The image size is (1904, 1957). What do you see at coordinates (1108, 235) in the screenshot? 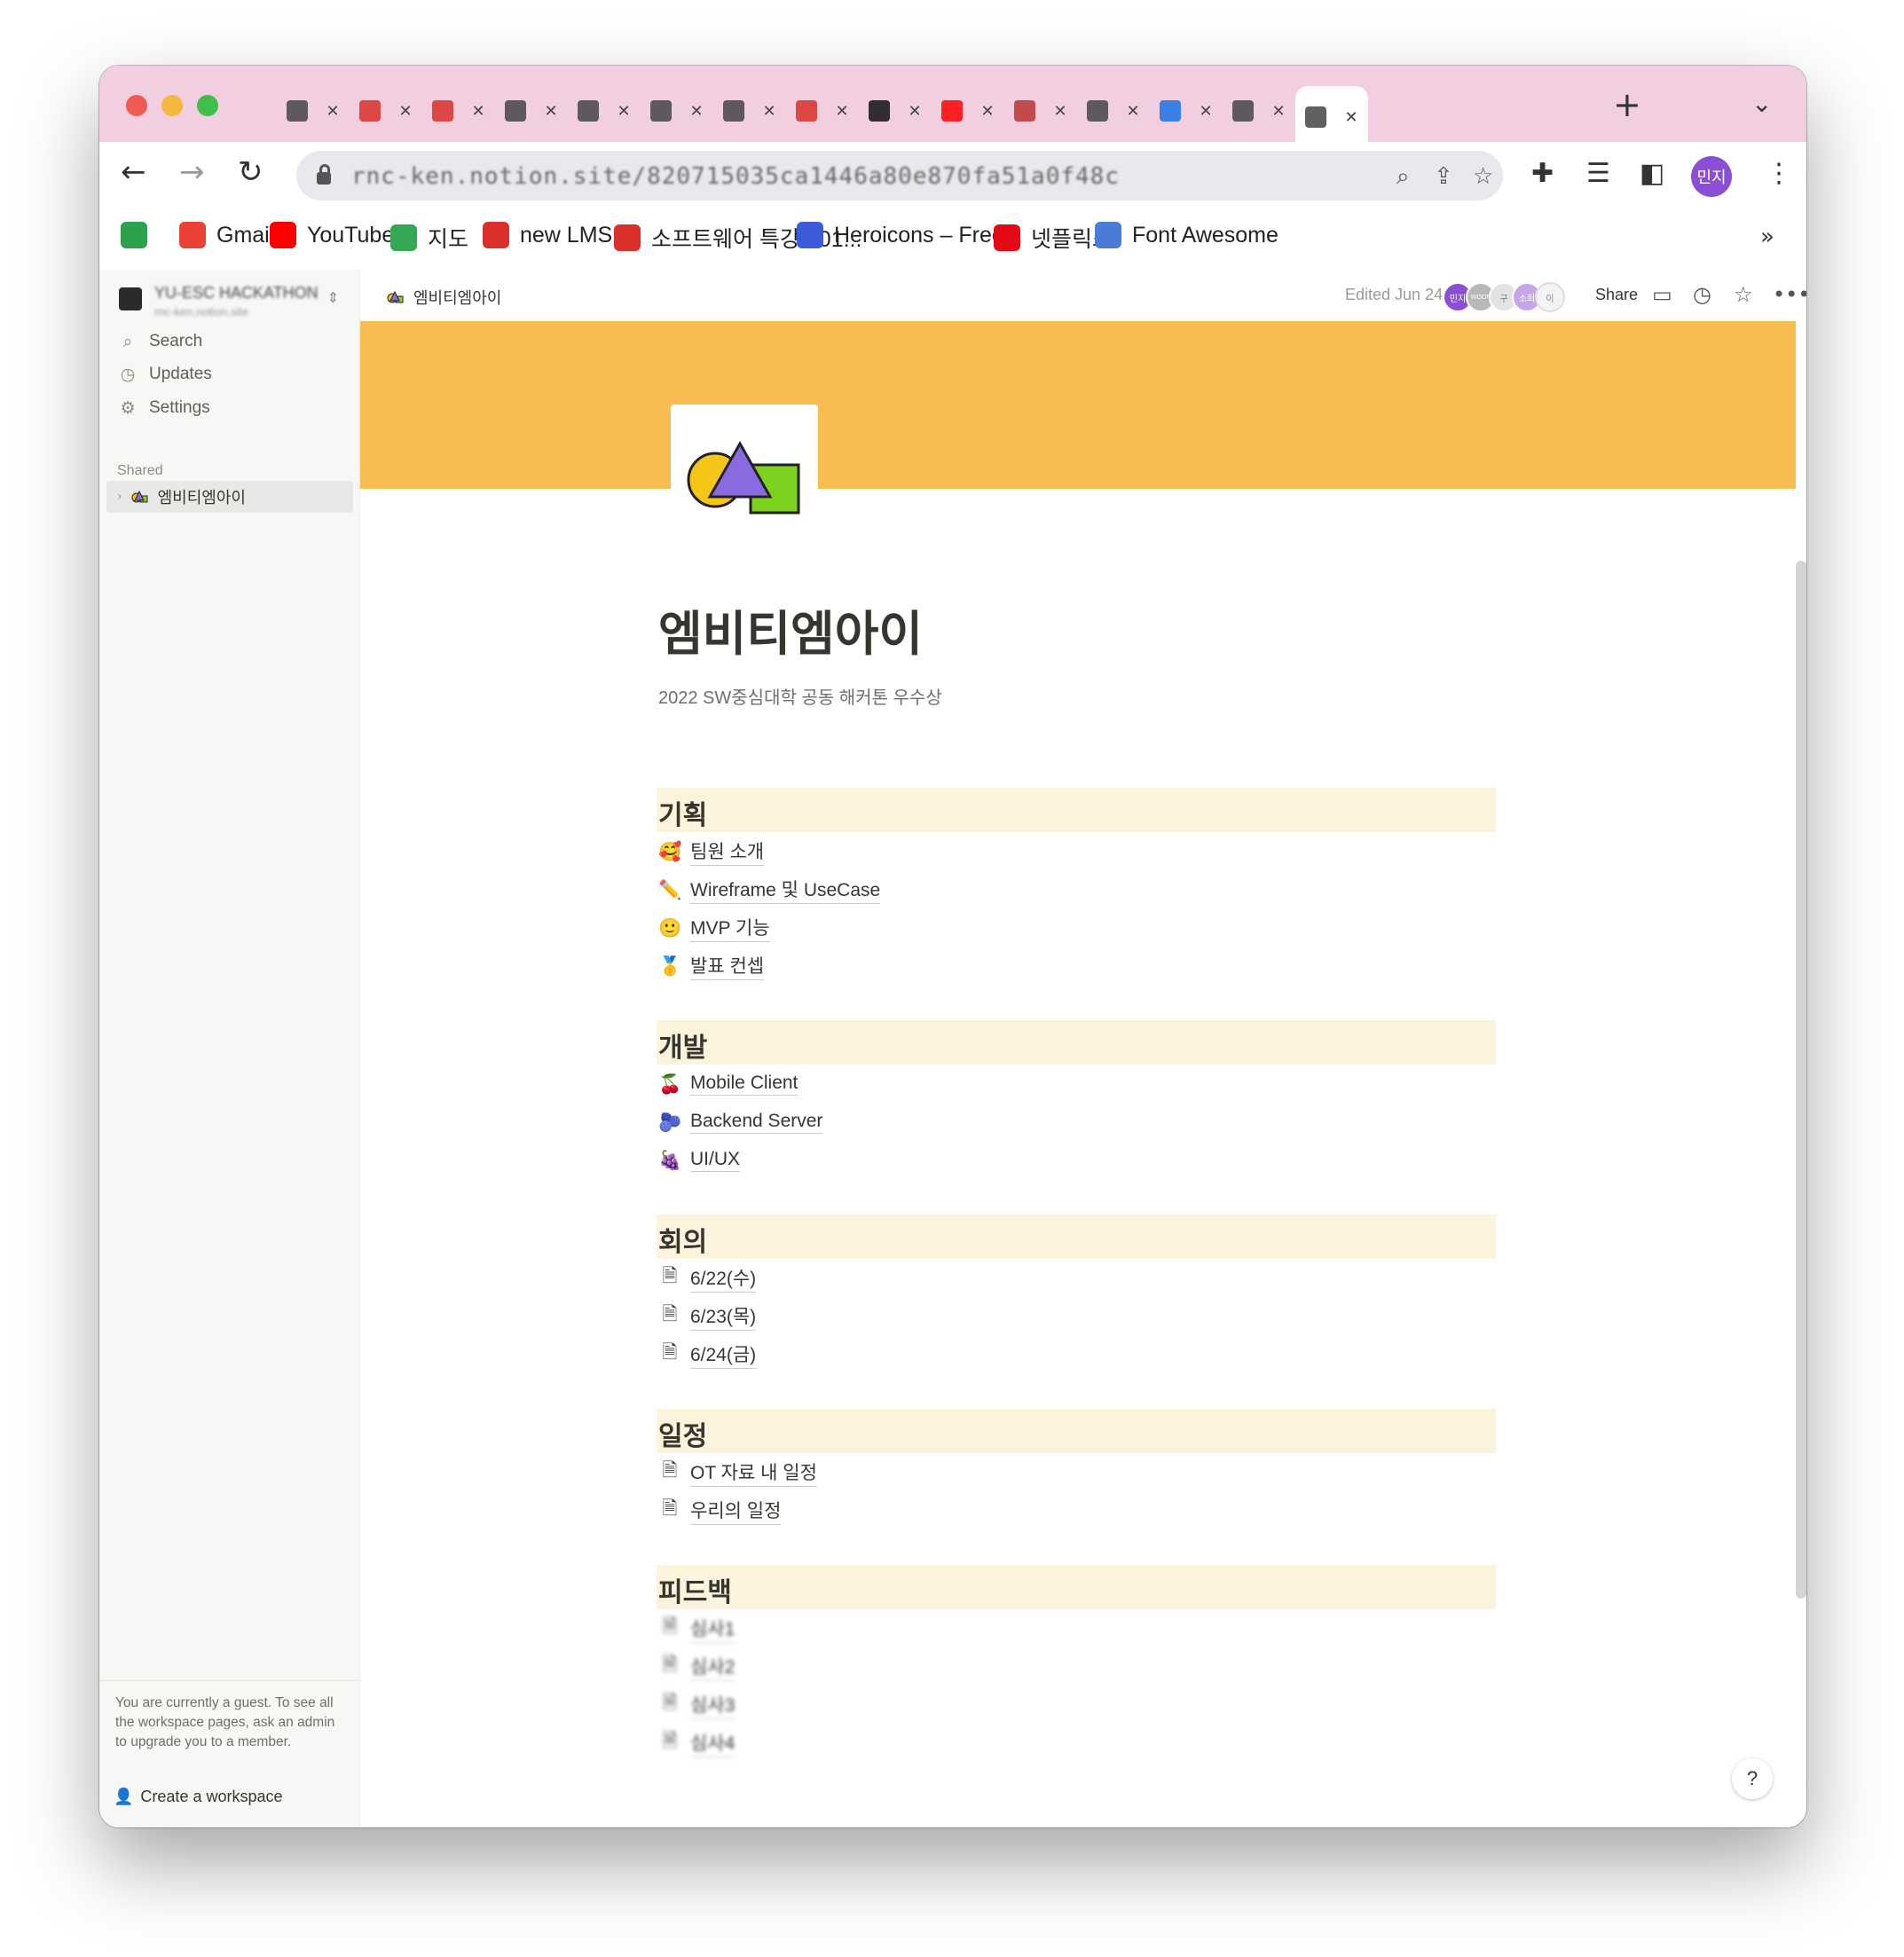
I see `flag-outline-icon` at bounding box center [1108, 235].